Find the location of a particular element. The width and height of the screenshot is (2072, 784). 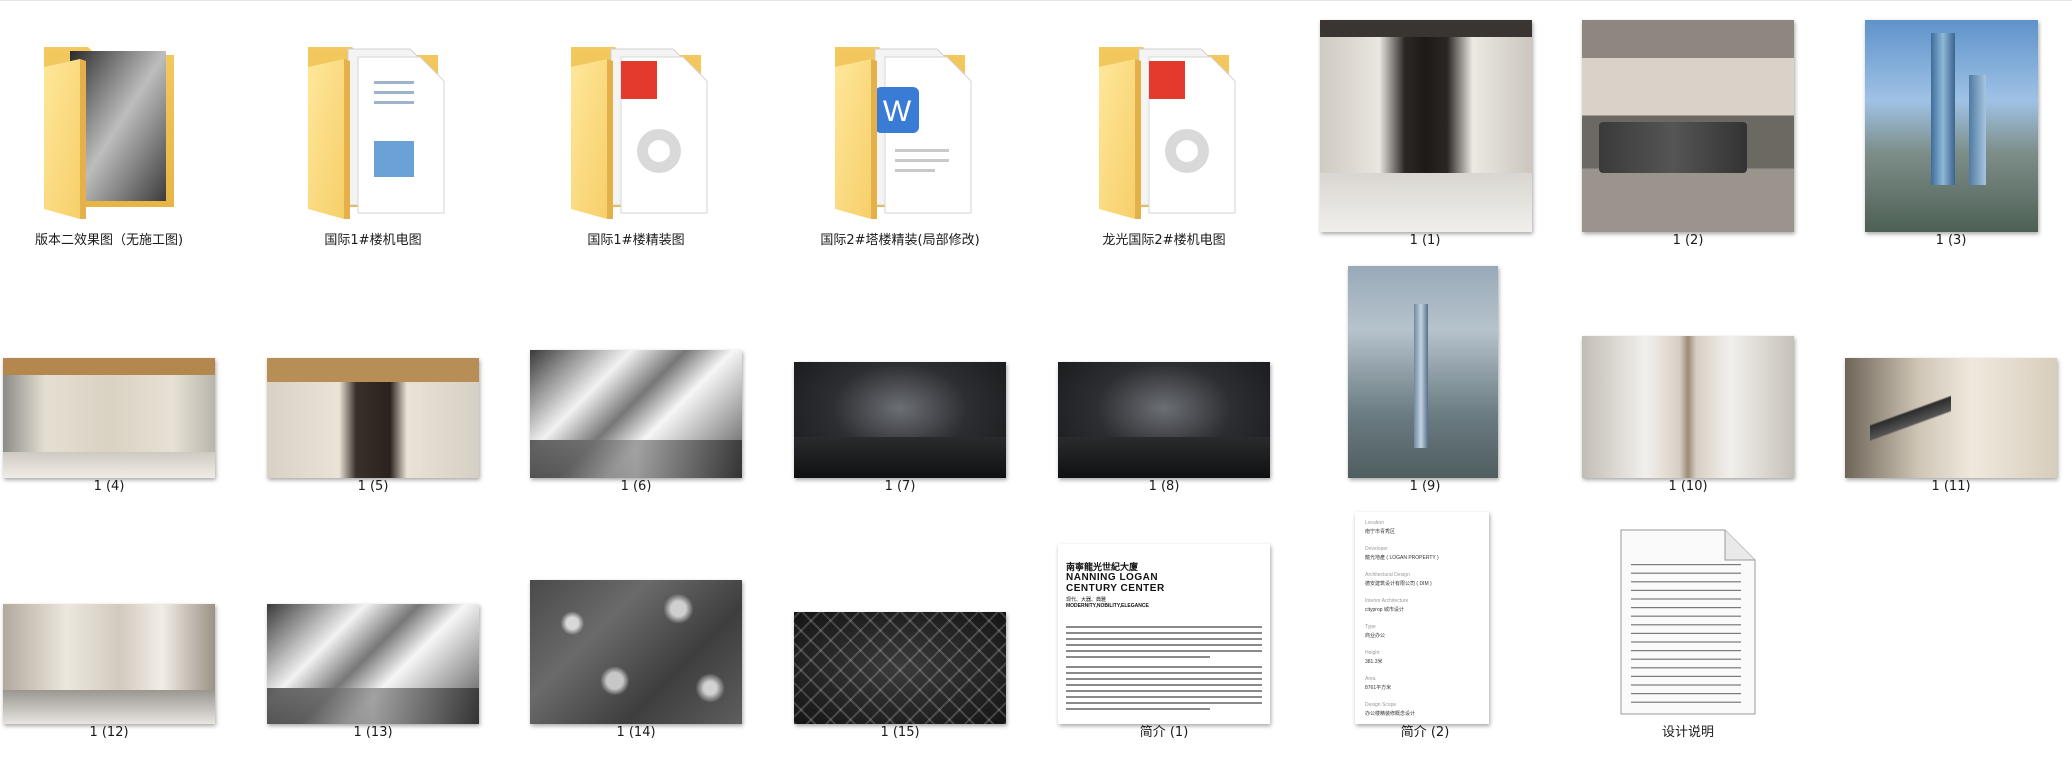

file-name-label: 1 (5) is located at coordinates (373, 486).